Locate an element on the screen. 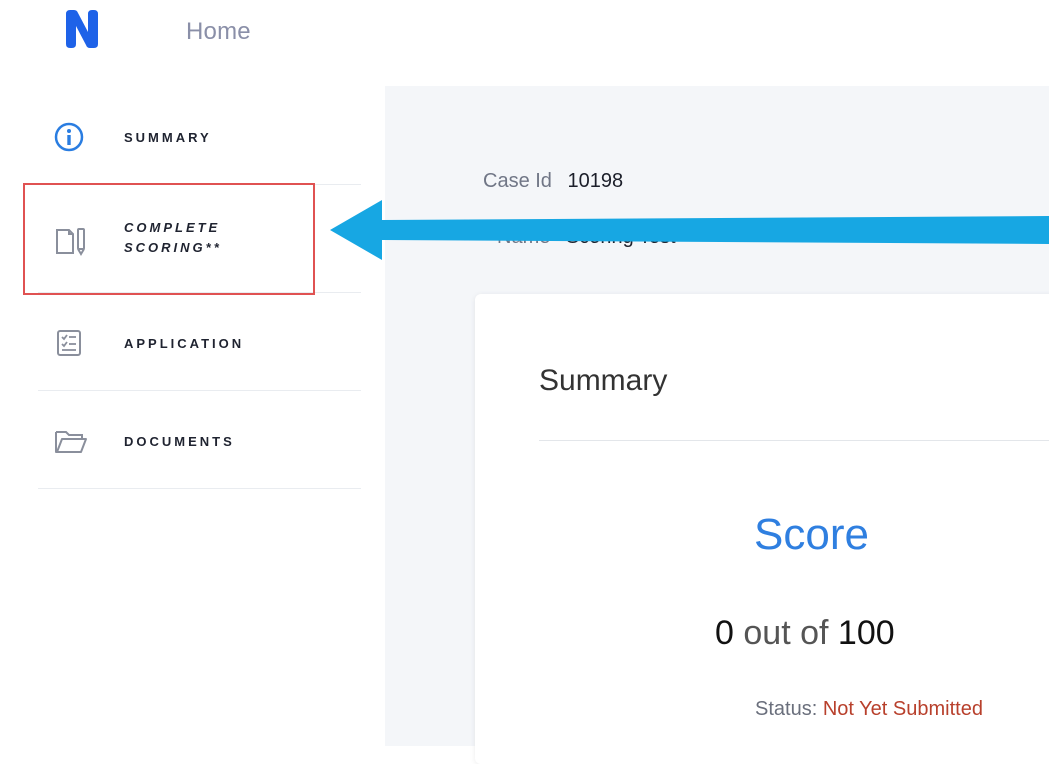 This screenshot has height=764, width=1049. sidebar-item-application: APPLICATION is located at coordinates (199, 341).